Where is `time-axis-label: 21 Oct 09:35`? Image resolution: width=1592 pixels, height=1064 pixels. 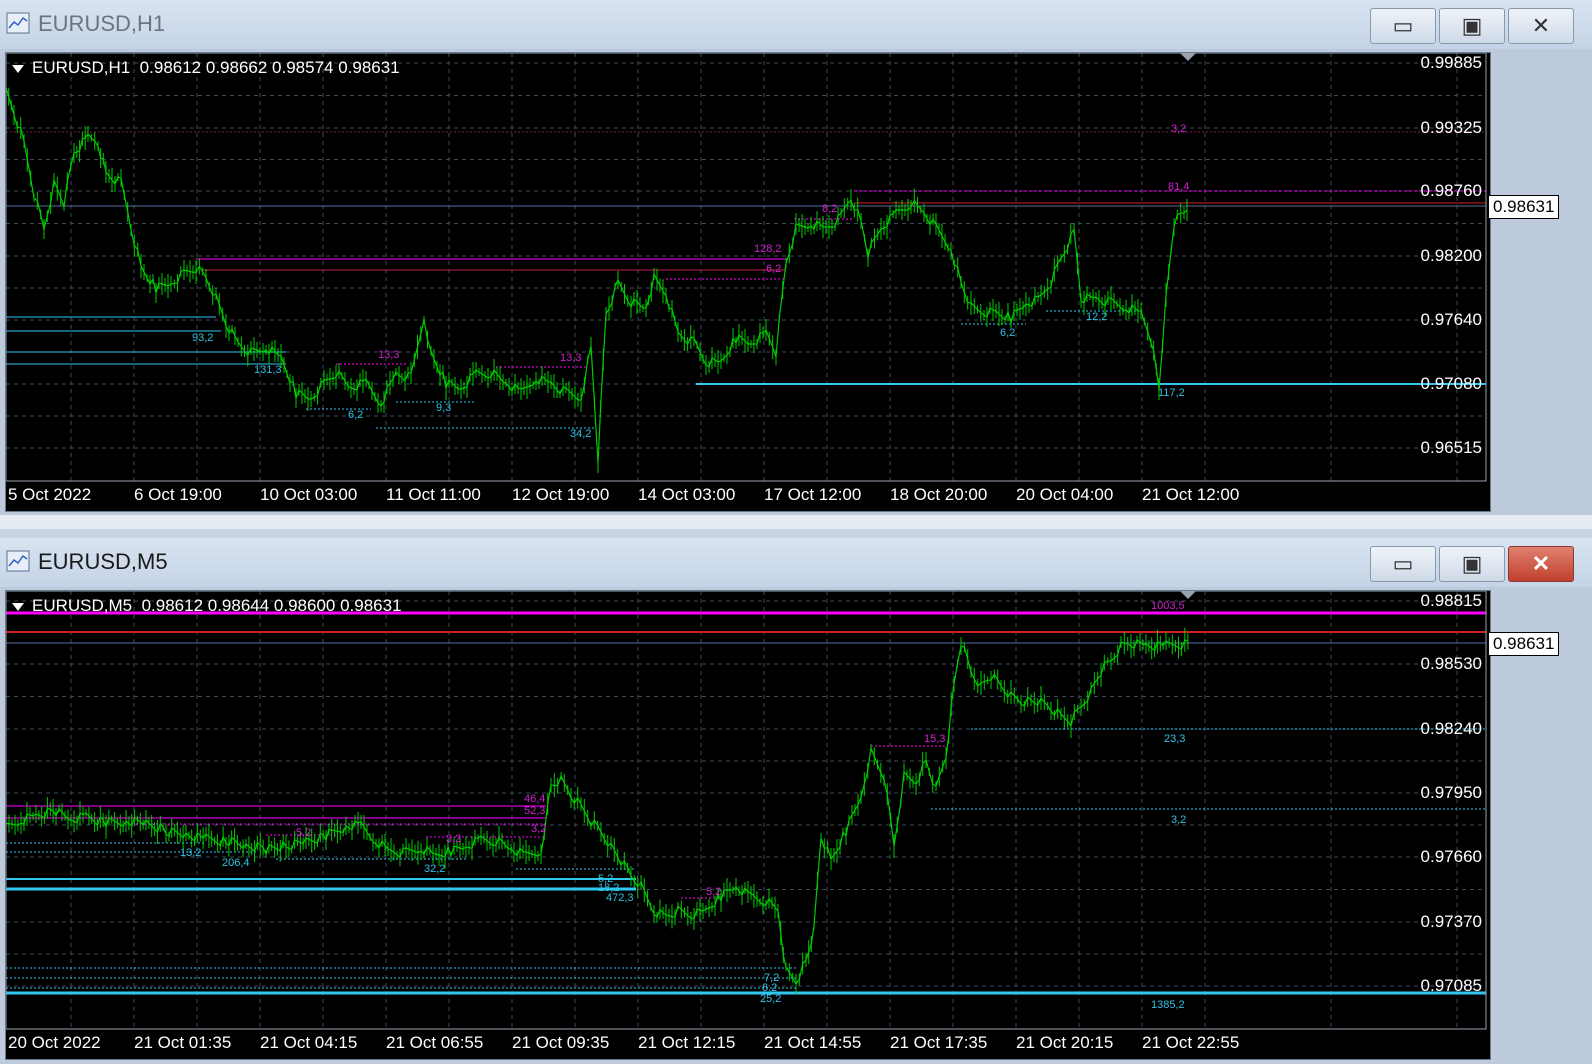 time-axis-label: 21 Oct 09:35 is located at coordinates (561, 1042).